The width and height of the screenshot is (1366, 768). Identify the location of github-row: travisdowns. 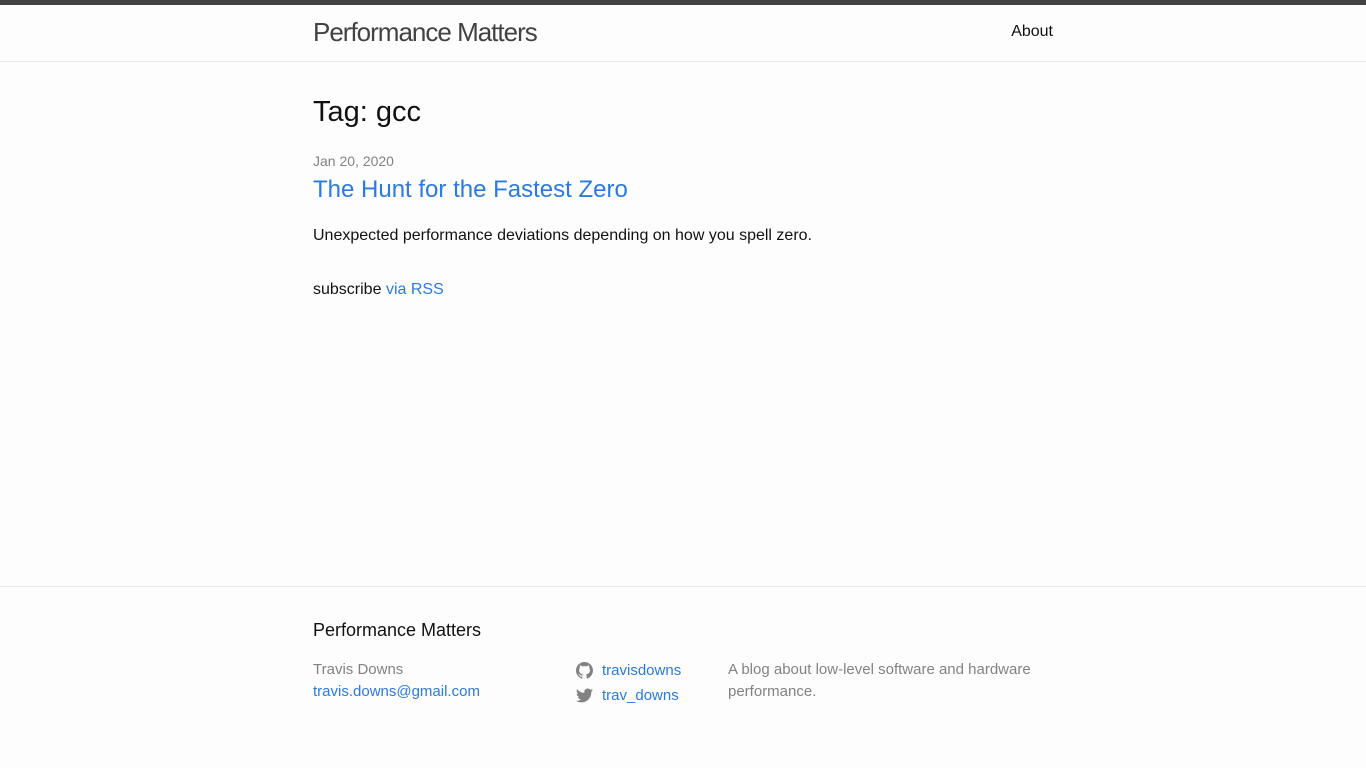
(628, 670).